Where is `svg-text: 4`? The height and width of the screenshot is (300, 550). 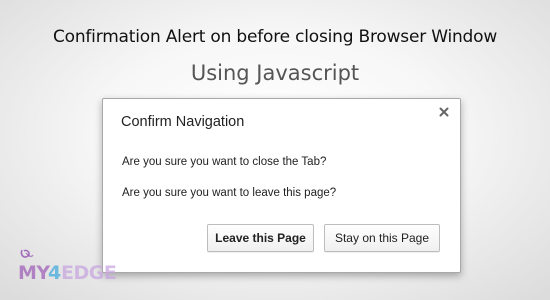
svg-text: 4 is located at coordinates (54, 273).